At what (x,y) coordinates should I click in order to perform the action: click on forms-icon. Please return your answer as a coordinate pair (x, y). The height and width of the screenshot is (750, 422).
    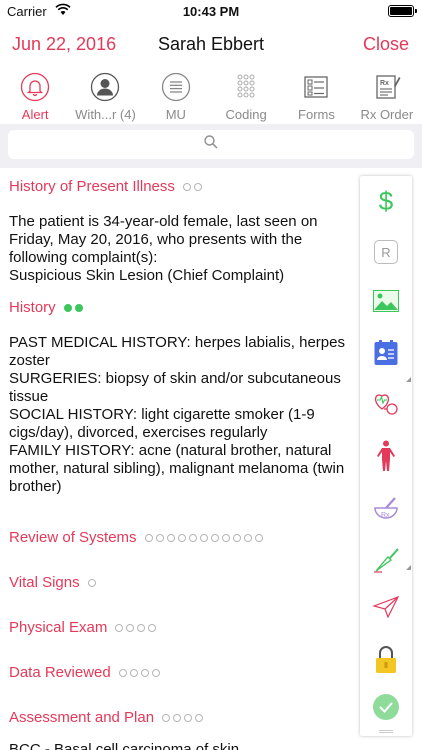
    Looking at the image, I should click on (316, 87).